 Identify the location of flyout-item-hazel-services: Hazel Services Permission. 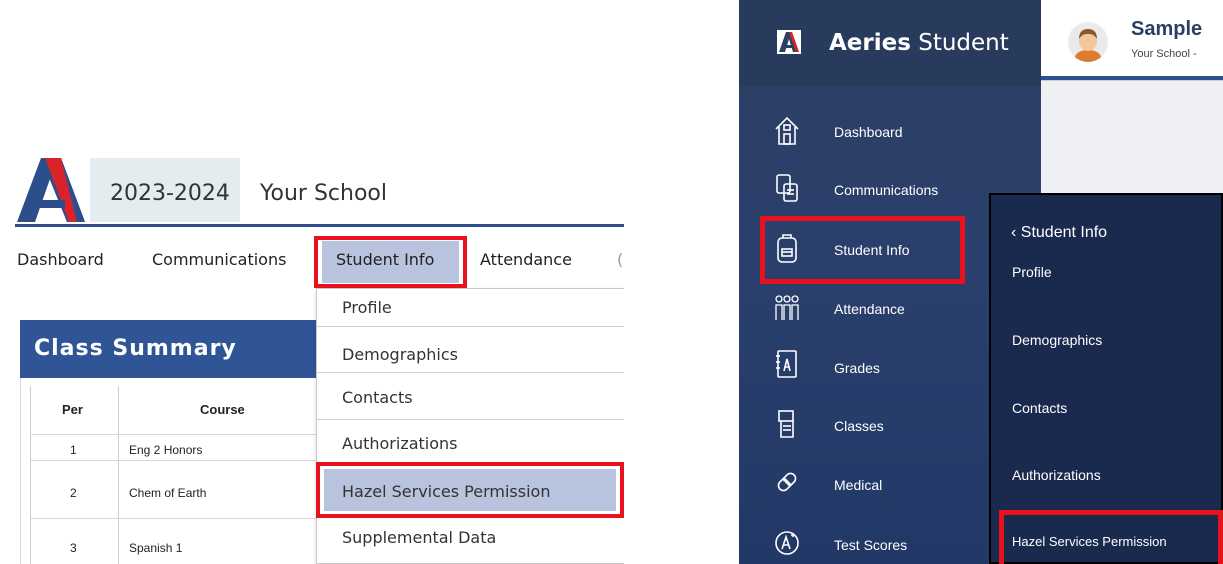
(1089, 541).